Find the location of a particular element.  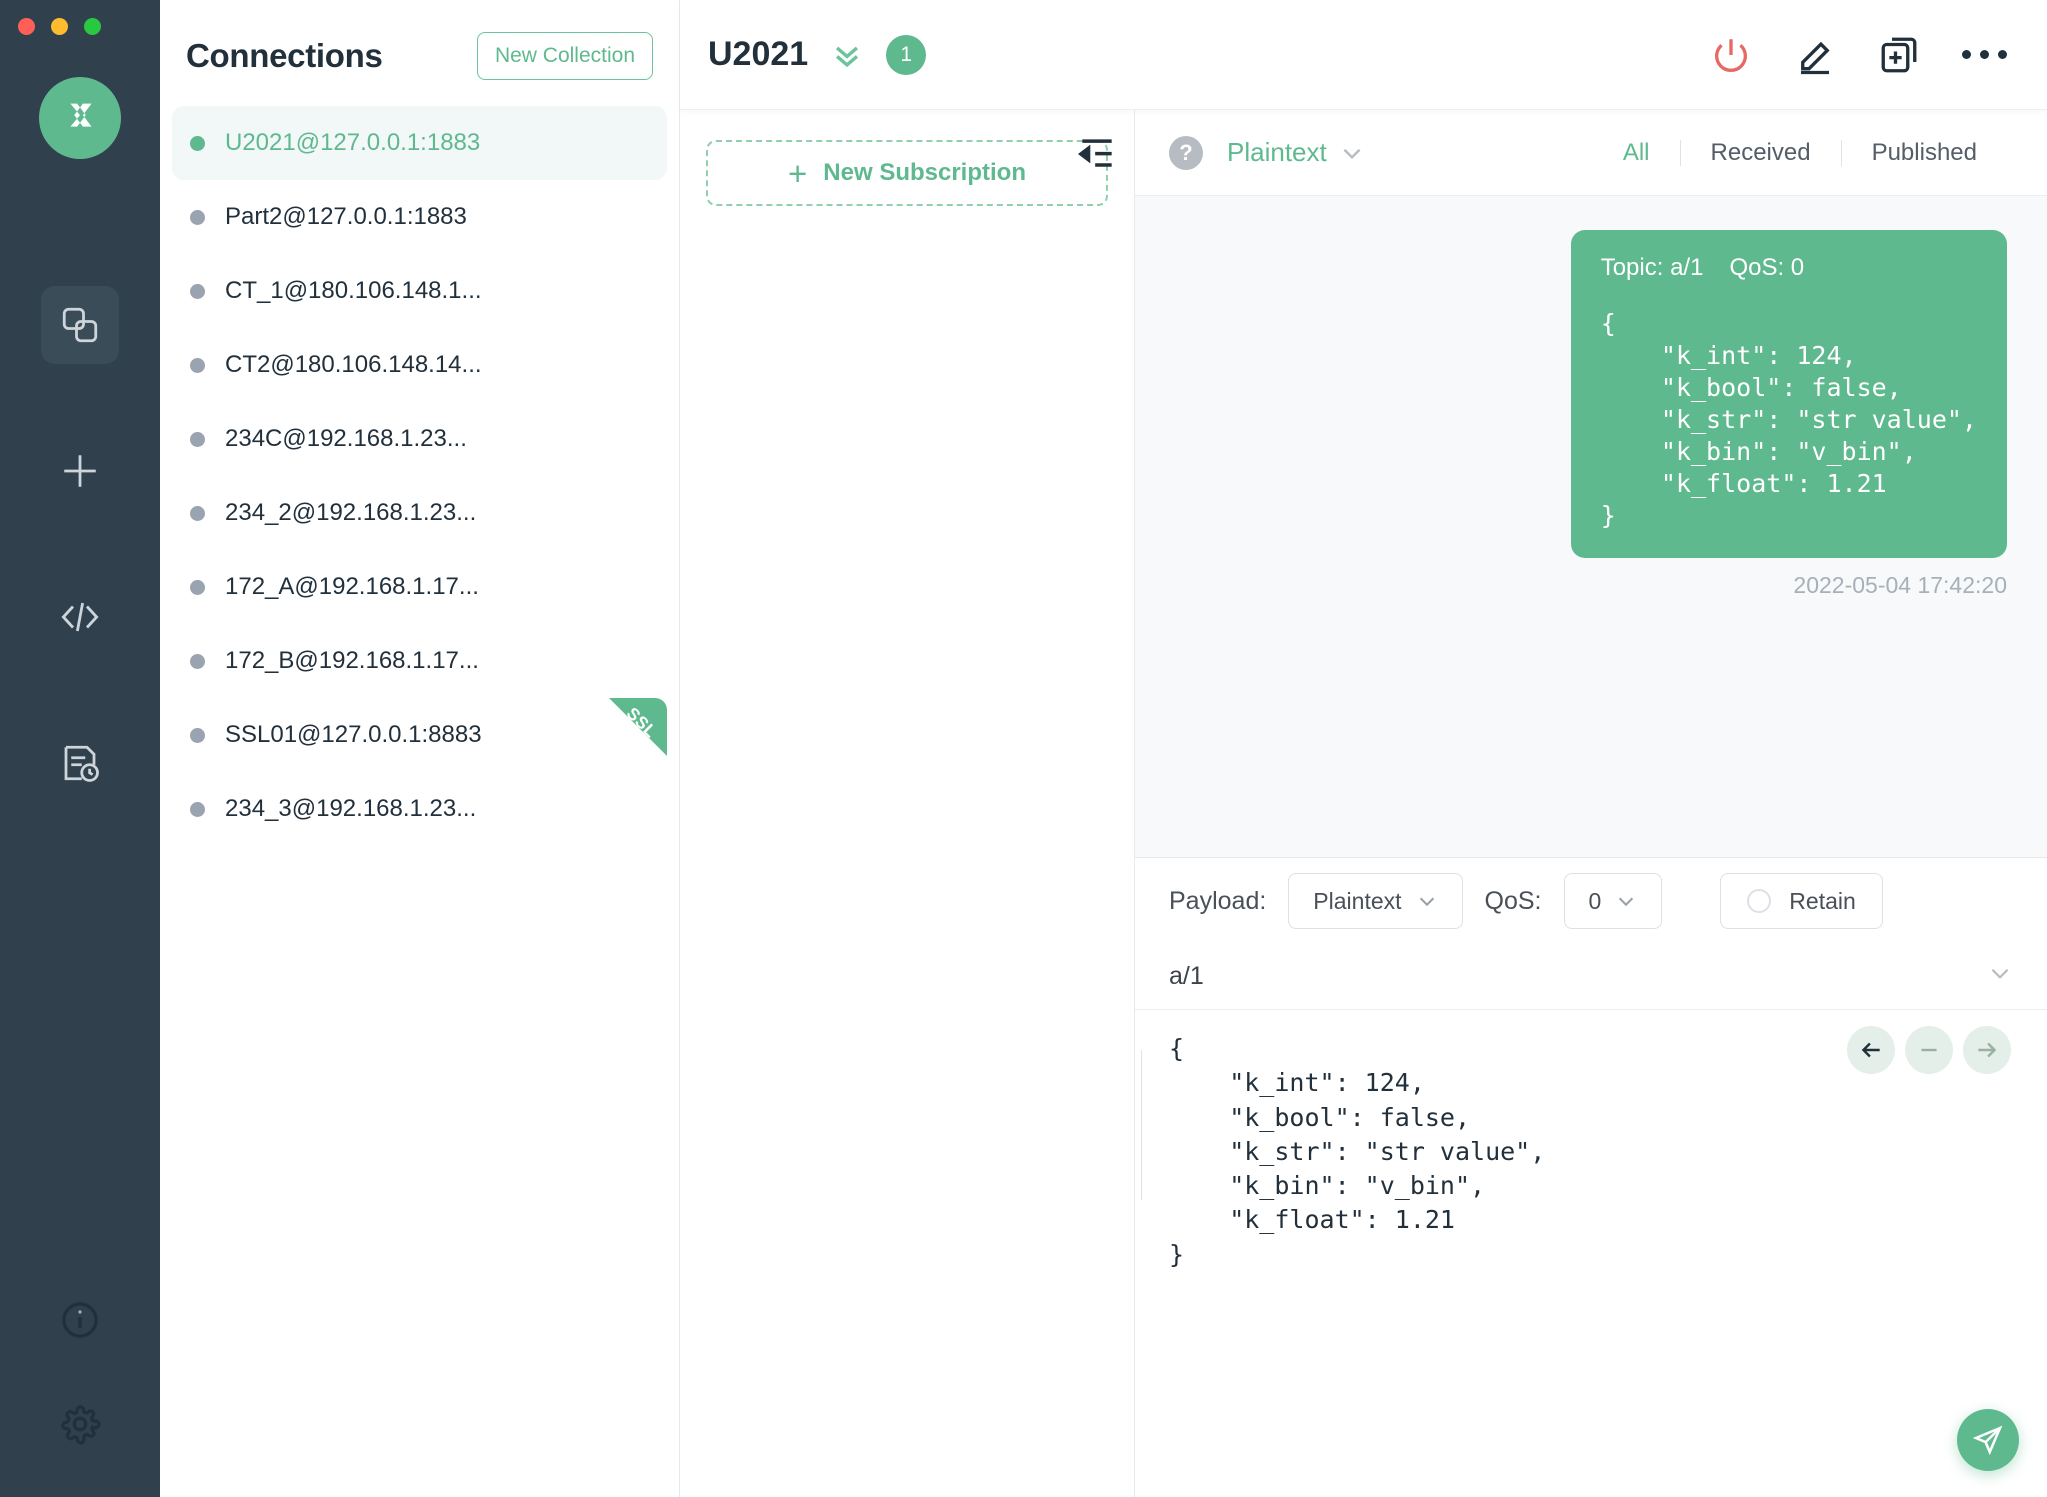

publish-topic-value: a/1 is located at coordinates (1186, 976).